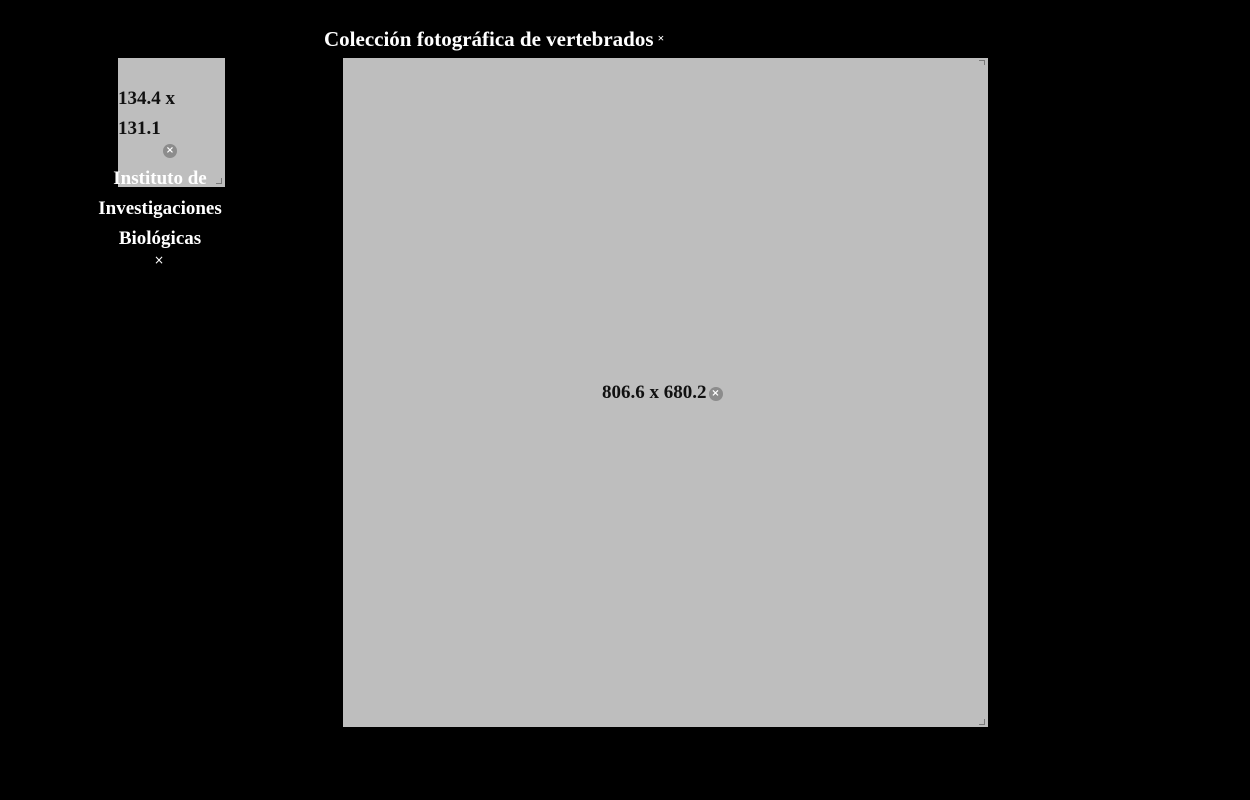  What do you see at coordinates (715, 394) in the screenshot?
I see `main-image-remove-icon: ×` at bounding box center [715, 394].